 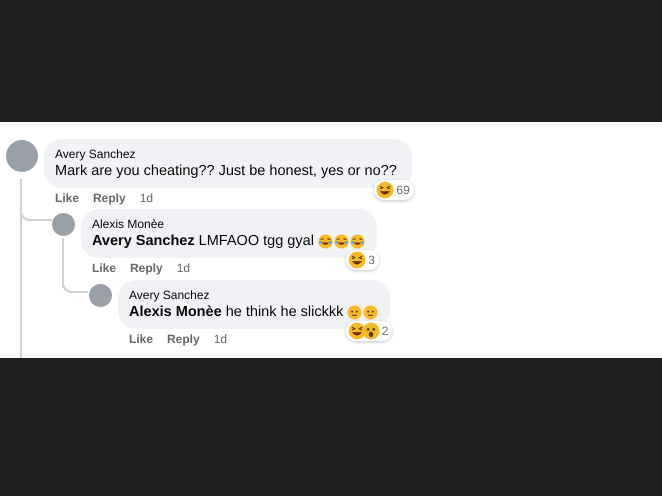 I want to click on reaction-count-badge: 2, so click(x=369, y=331).